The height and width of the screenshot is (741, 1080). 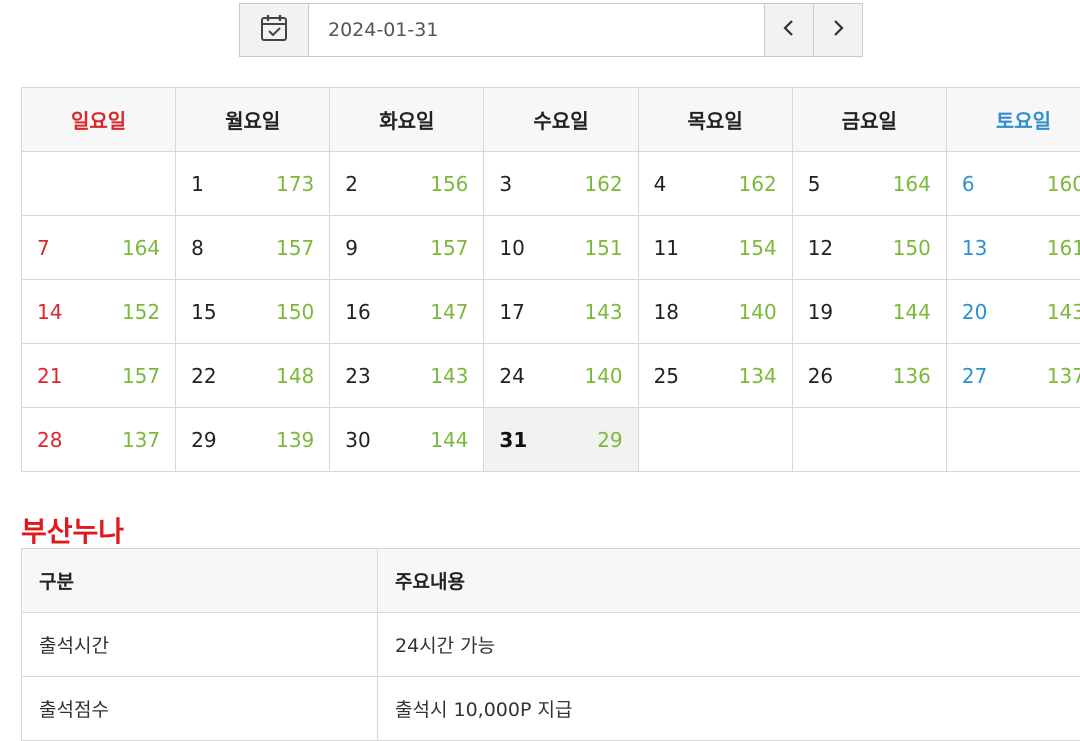 What do you see at coordinates (99, 440) in the screenshot?
I see `calendar-day-cell: 28137` at bounding box center [99, 440].